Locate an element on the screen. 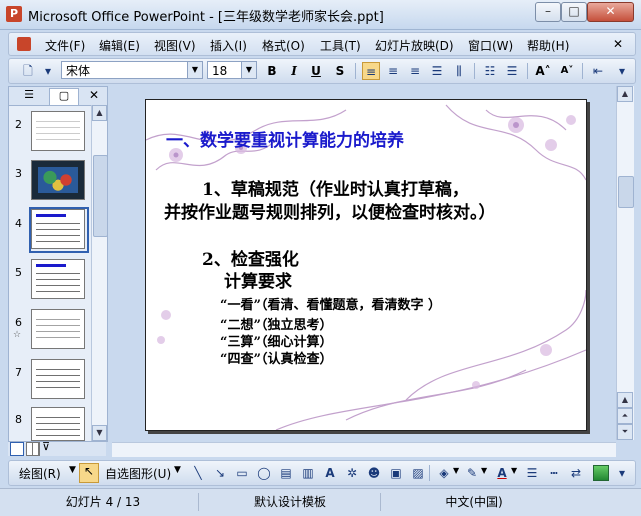 The image size is (641, 516). slide-vertical-scrollbar: ▲ ▲ ⏶ ⏷ is located at coordinates (625, 263).